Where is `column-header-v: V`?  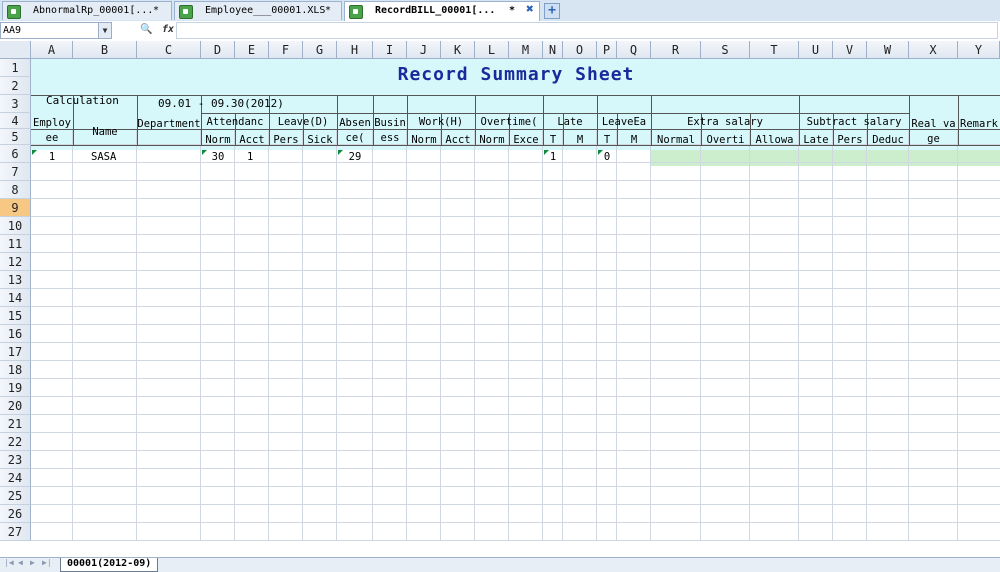 column-header-v: V is located at coordinates (850, 50).